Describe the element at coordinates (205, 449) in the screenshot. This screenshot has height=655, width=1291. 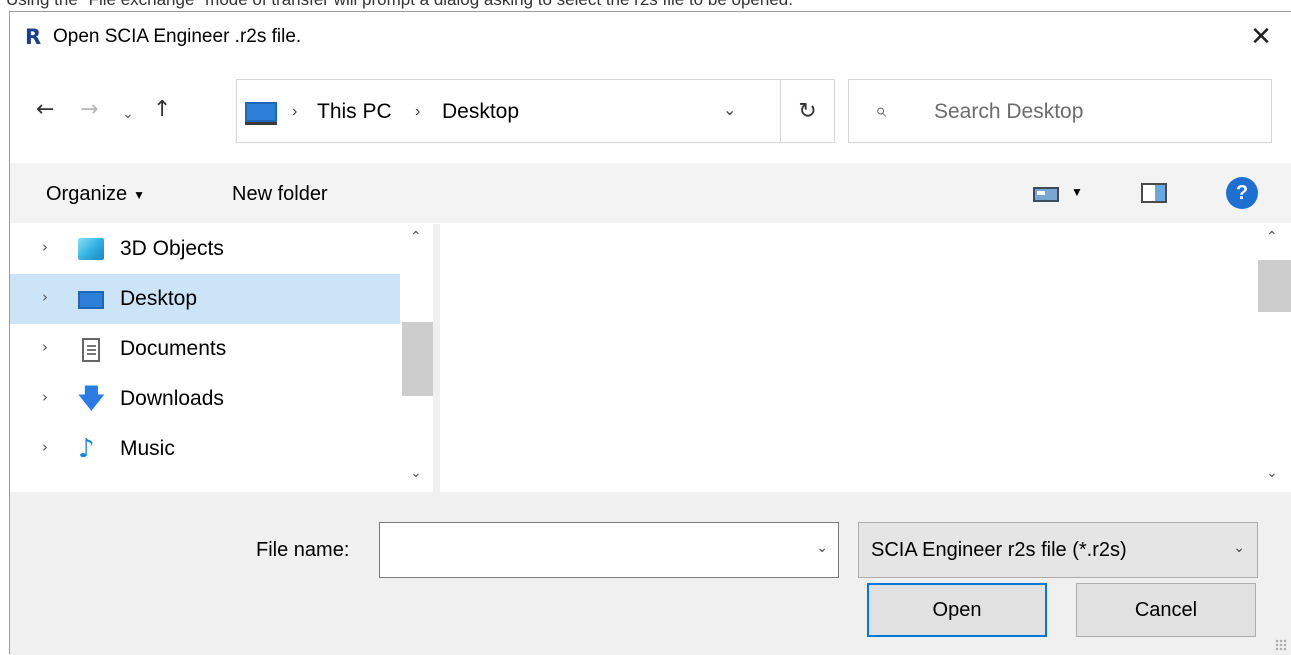
I see `tree-item-music: › ♪ Music` at that location.